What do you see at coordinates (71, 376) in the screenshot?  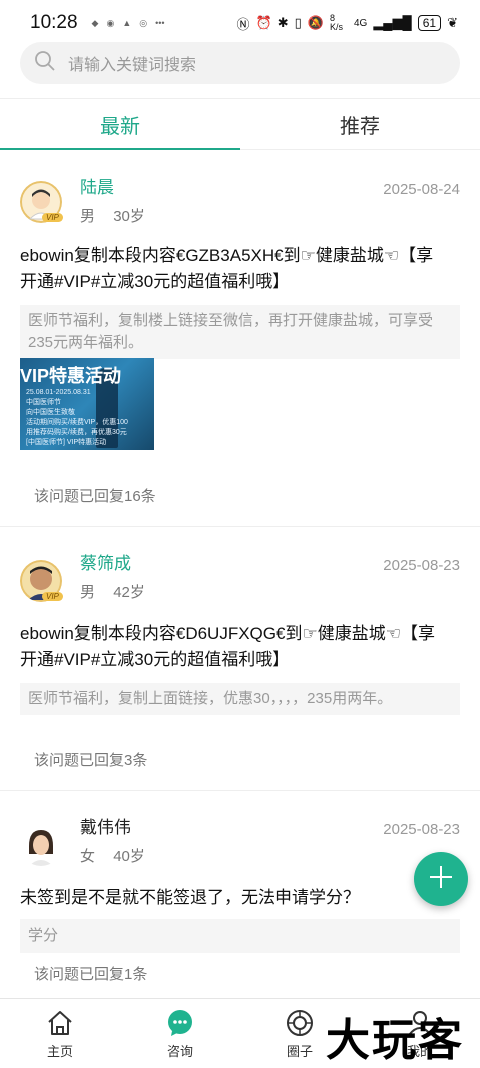 I see `image-title: VIP特惠活动` at bounding box center [71, 376].